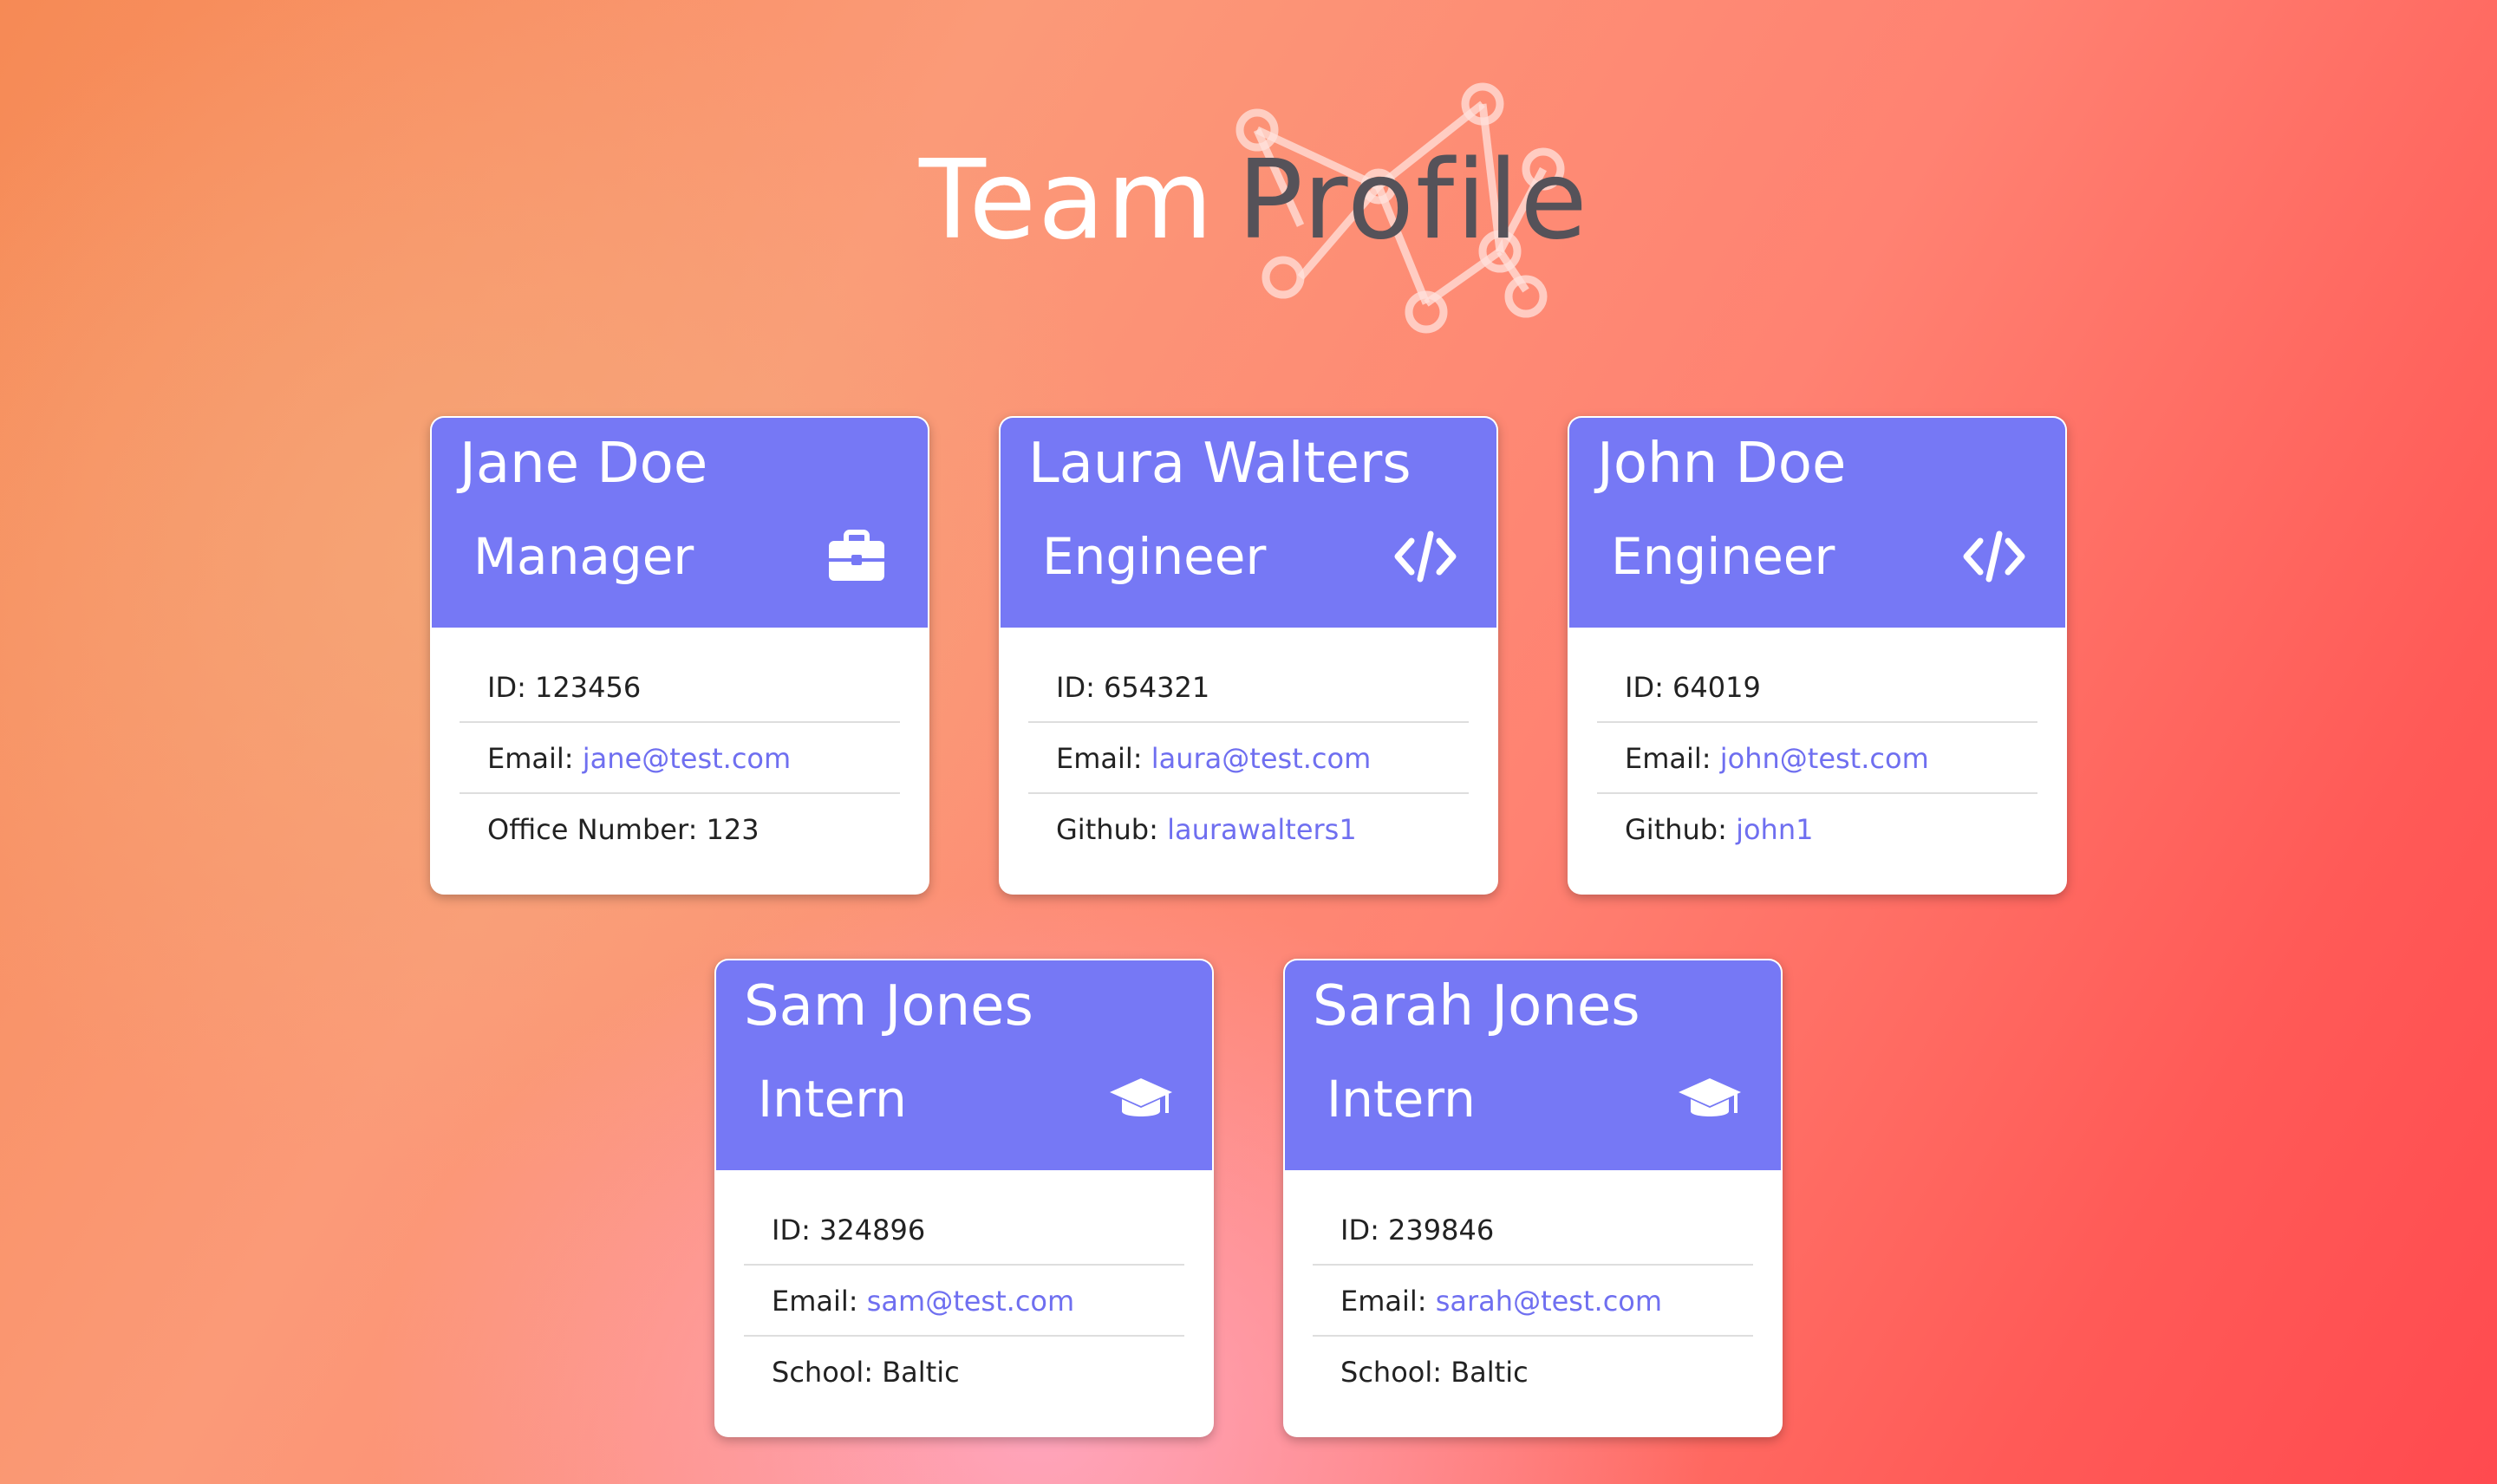 This screenshot has width=2497, height=1484. Describe the element at coordinates (1157, 687) in the screenshot. I see `employee-id: 654321` at that location.